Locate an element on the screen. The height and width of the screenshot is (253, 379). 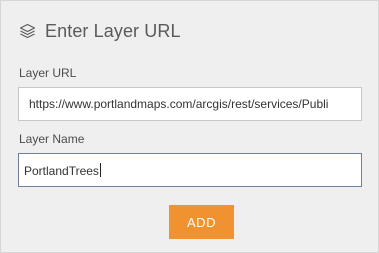
layer-name-label: Layer Name is located at coordinates (52, 139).